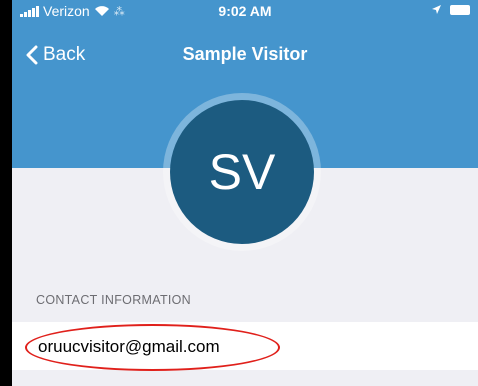  What do you see at coordinates (436, 9) in the screenshot?
I see `location-icon` at bounding box center [436, 9].